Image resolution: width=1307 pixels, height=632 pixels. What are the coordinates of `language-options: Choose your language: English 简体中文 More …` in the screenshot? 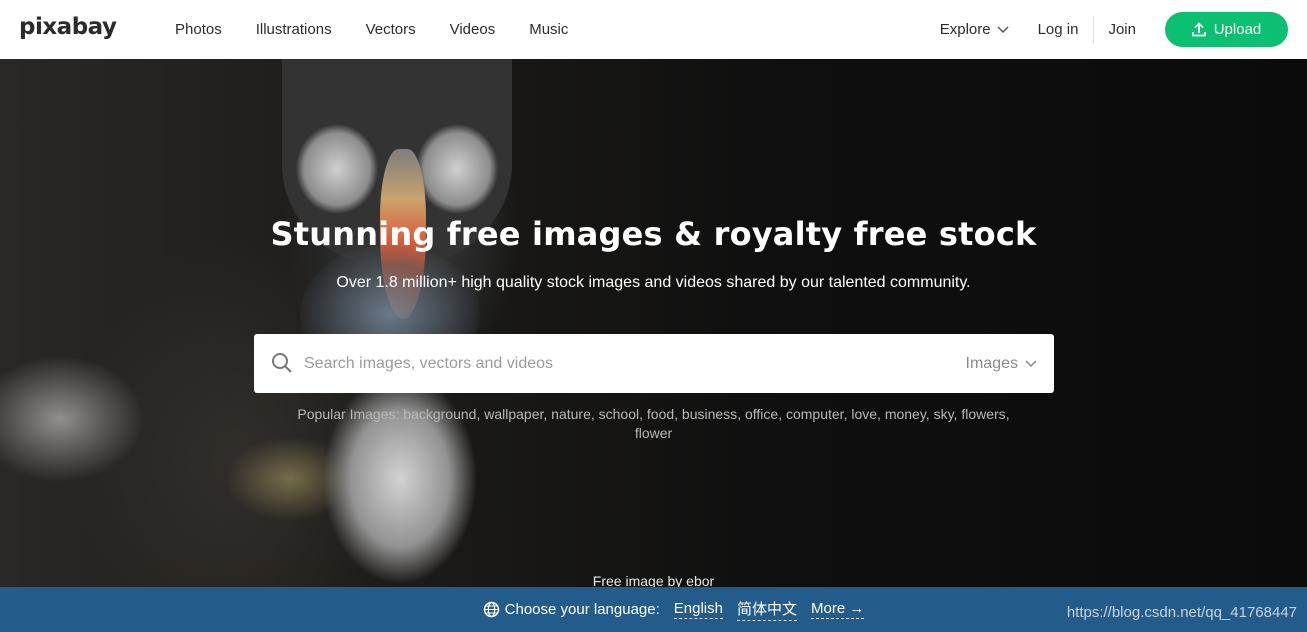 It's located at (674, 609).